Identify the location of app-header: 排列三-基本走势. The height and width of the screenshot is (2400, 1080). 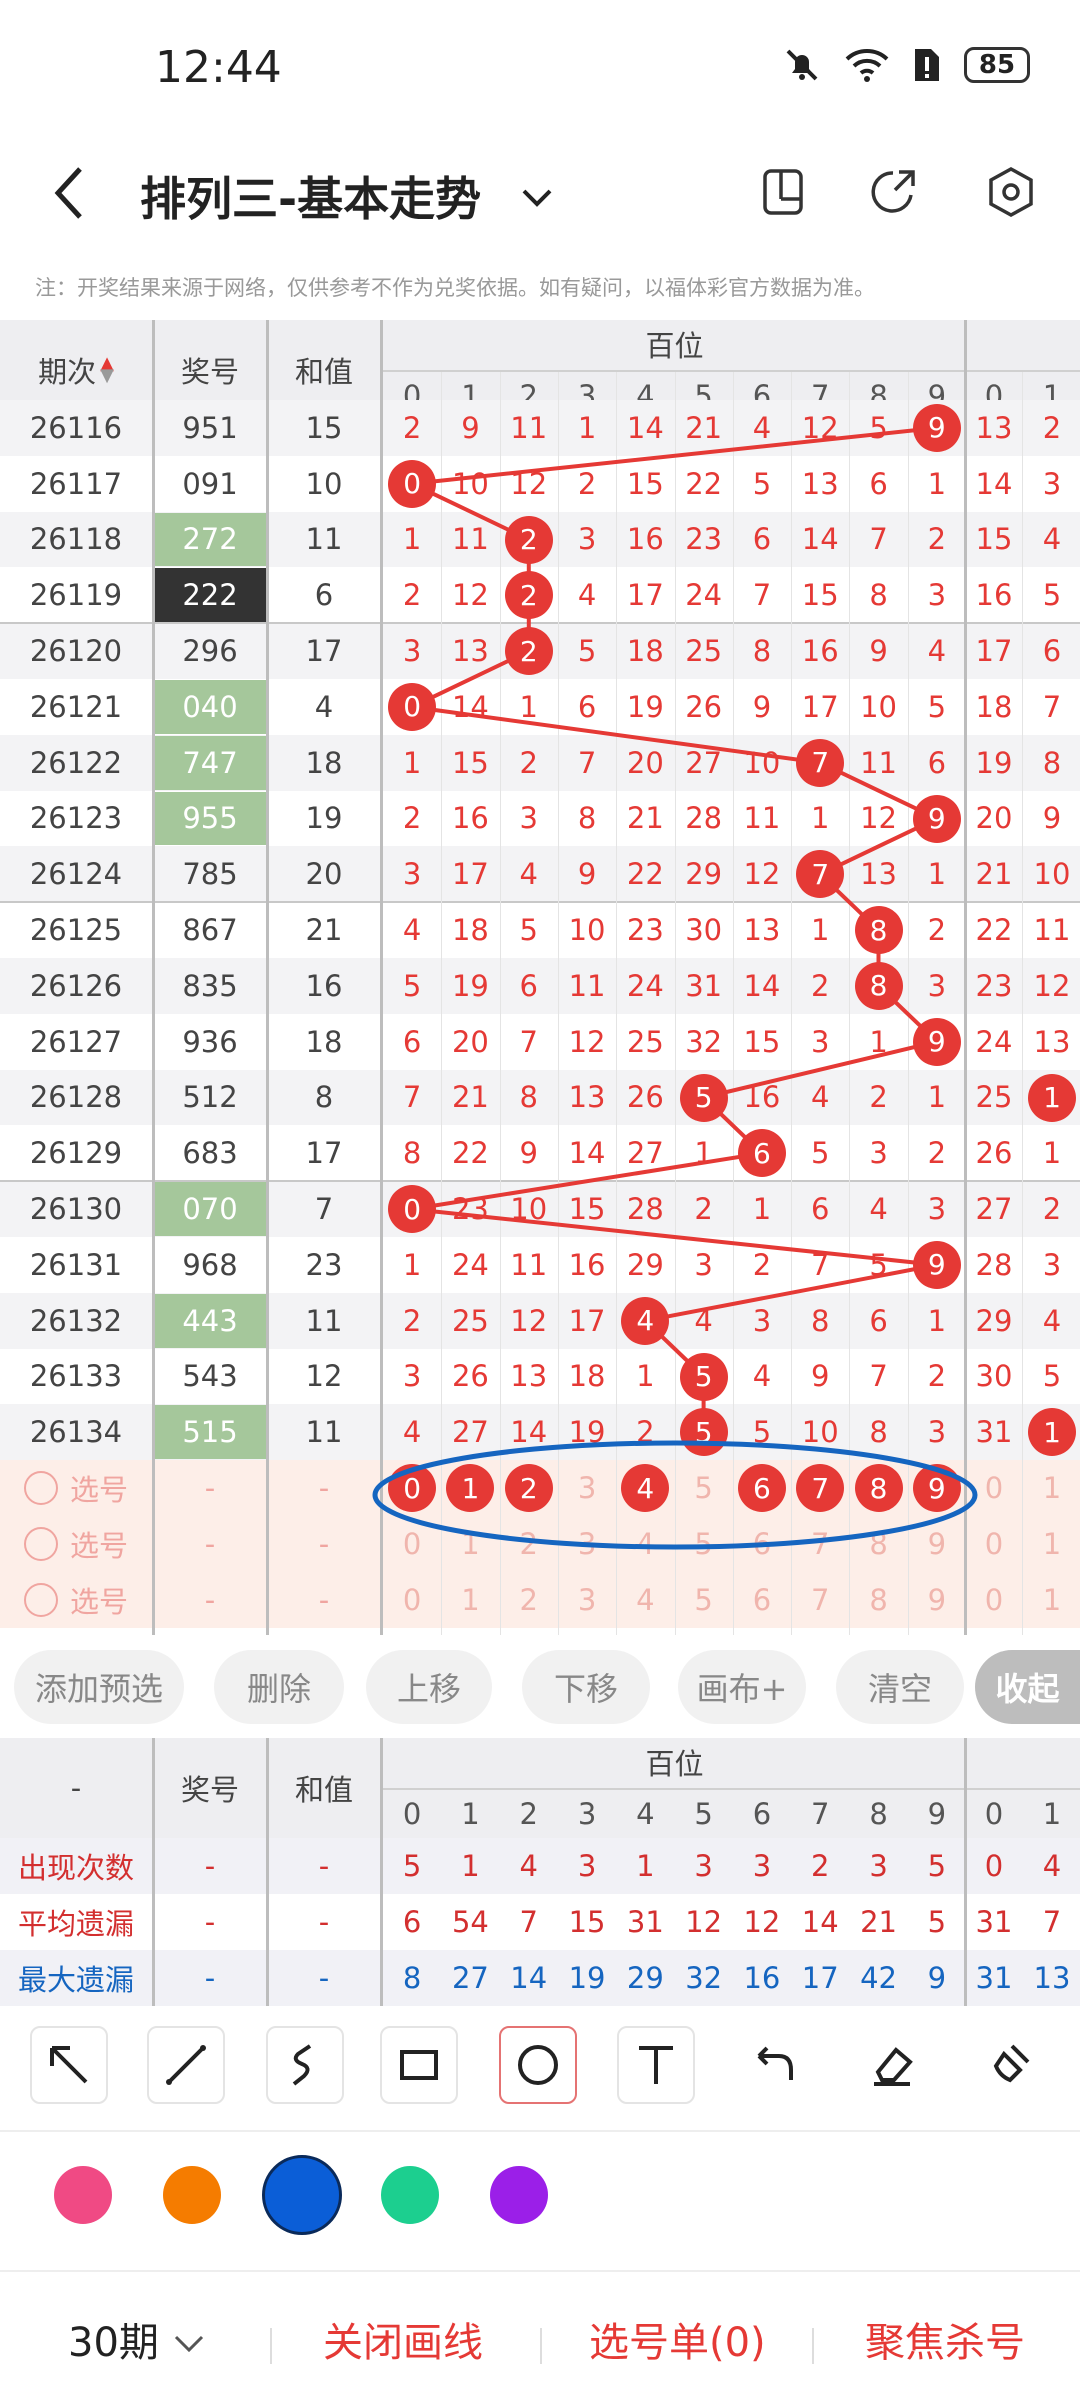
(540, 202).